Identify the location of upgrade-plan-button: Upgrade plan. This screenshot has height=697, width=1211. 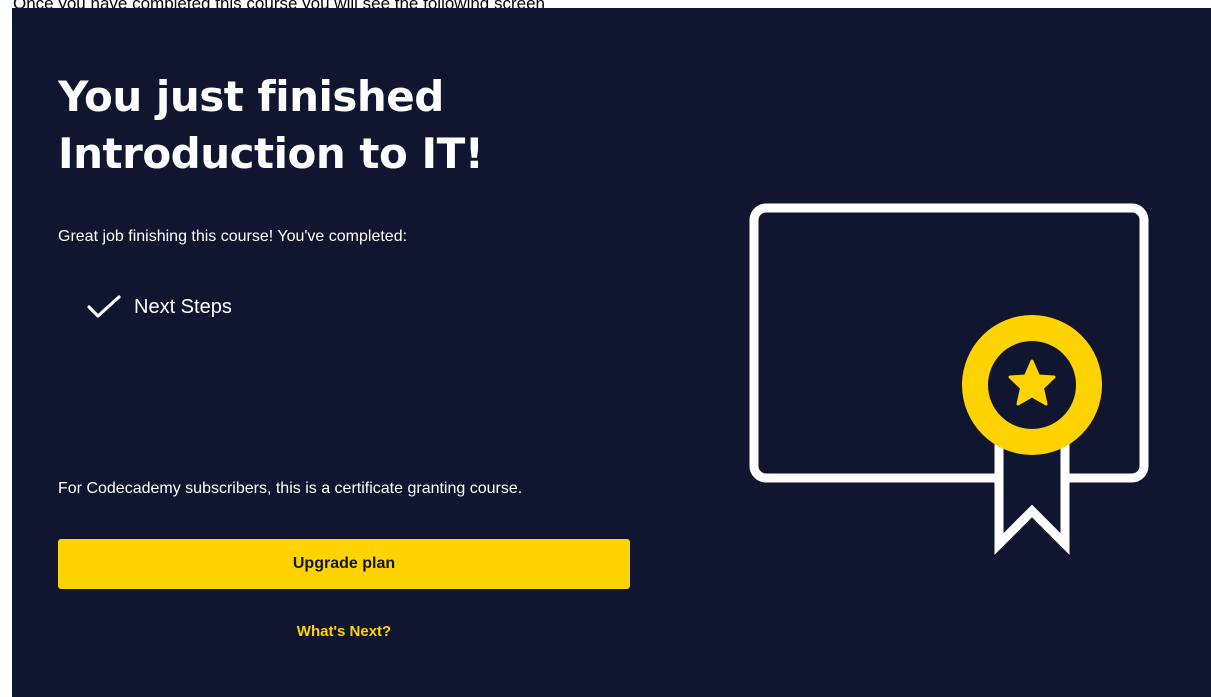
(344, 564).